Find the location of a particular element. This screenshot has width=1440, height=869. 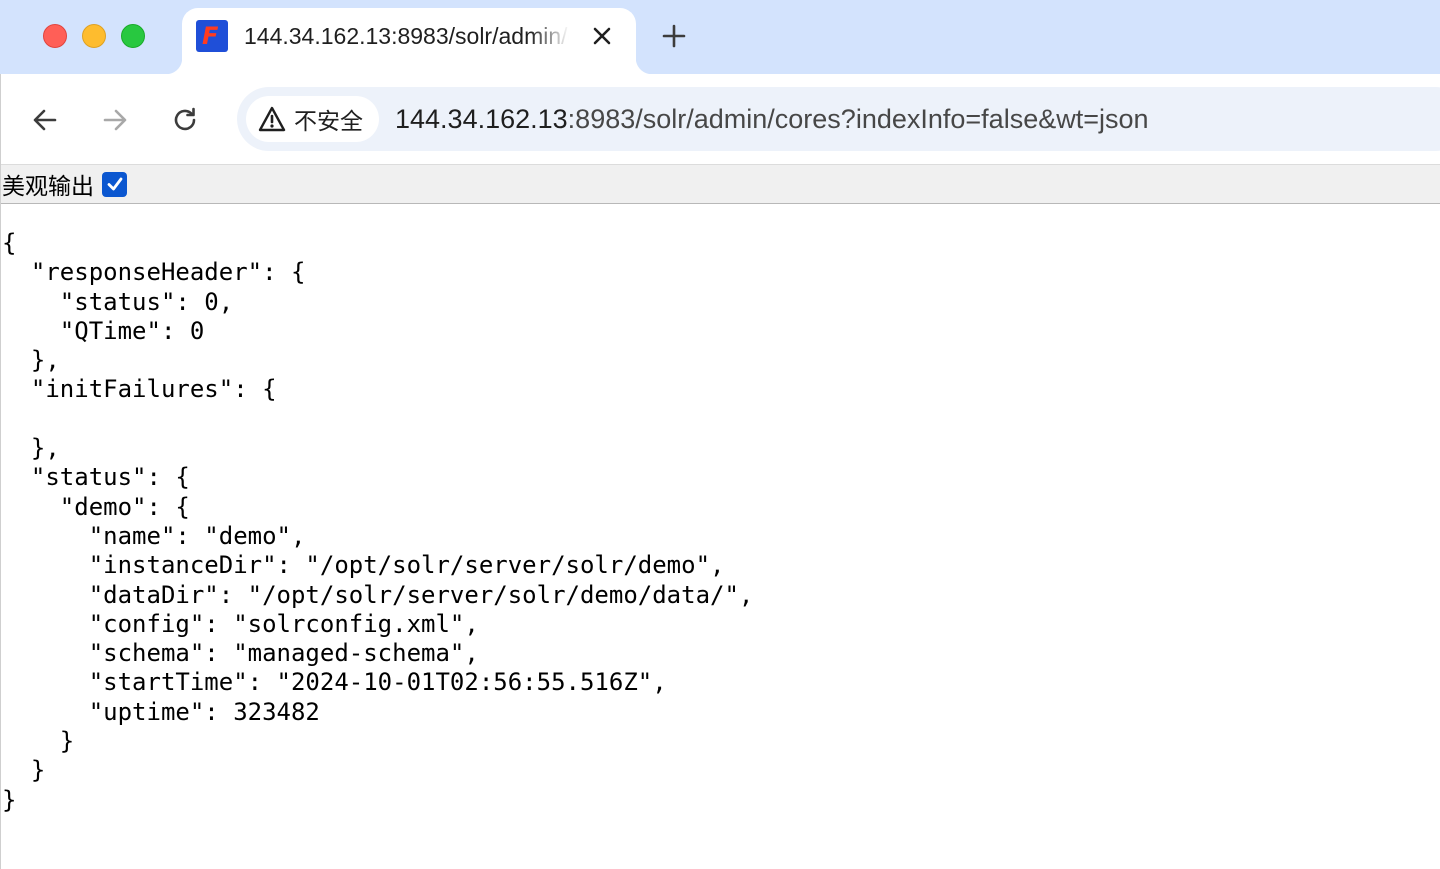

json-line: "initFailures": { is located at coordinates (139, 389).